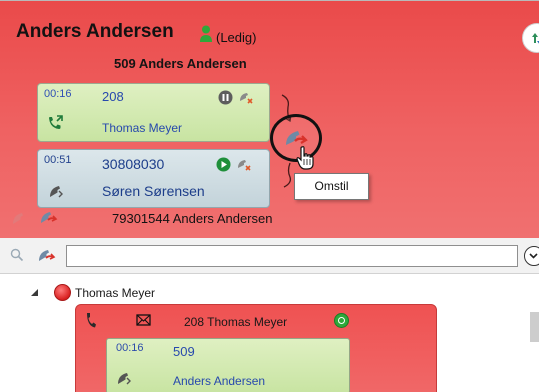  What do you see at coordinates (62, 292) in the screenshot?
I see `busy-status-icon` at bounding box center [62, 292].